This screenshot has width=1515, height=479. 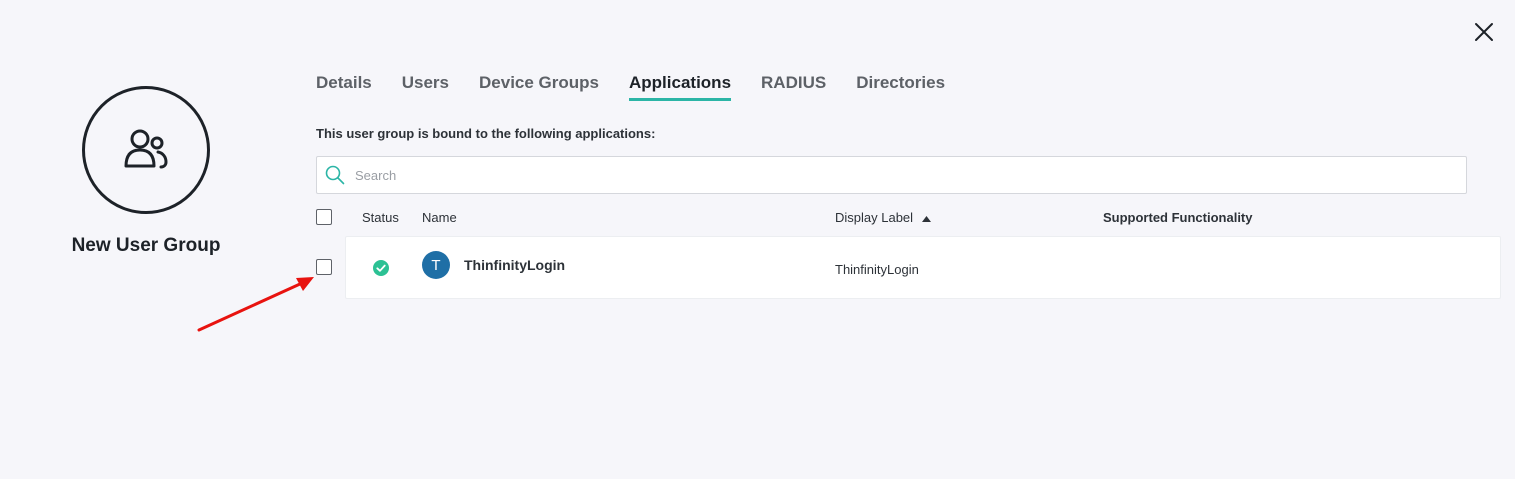 What do you see at coordinates (324, 267) in the screenshot?
I see `row-checkbox` at bounding box center [324, 267].